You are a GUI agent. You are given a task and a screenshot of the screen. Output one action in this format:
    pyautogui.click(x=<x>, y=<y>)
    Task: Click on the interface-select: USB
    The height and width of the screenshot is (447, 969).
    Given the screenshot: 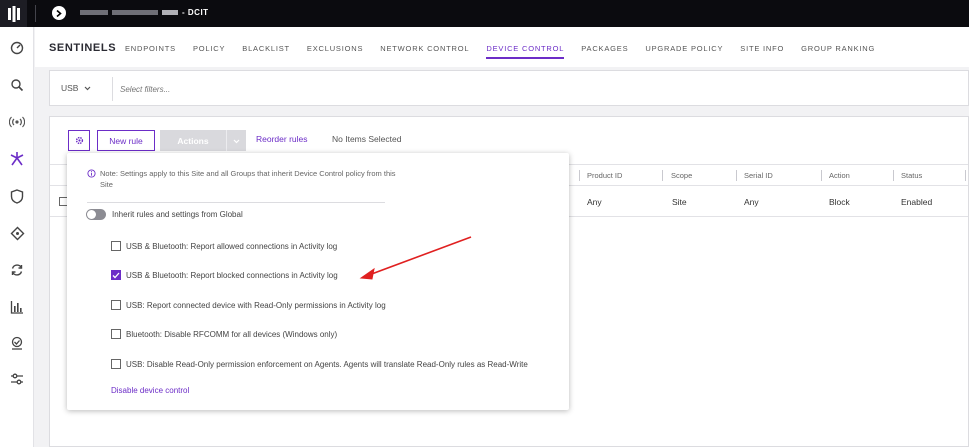 What is the action you would take?
    pyautogui.click(x=76, y=88)
    